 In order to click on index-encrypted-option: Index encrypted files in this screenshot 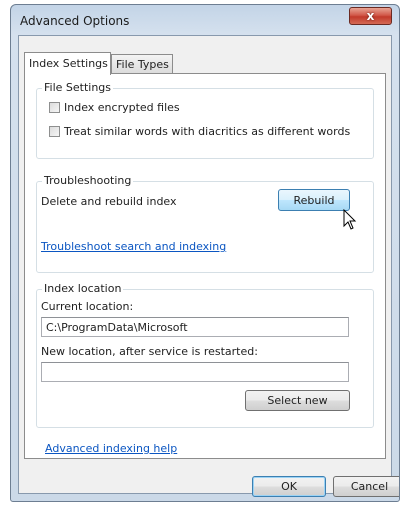, I will do `click(114, 107)`.